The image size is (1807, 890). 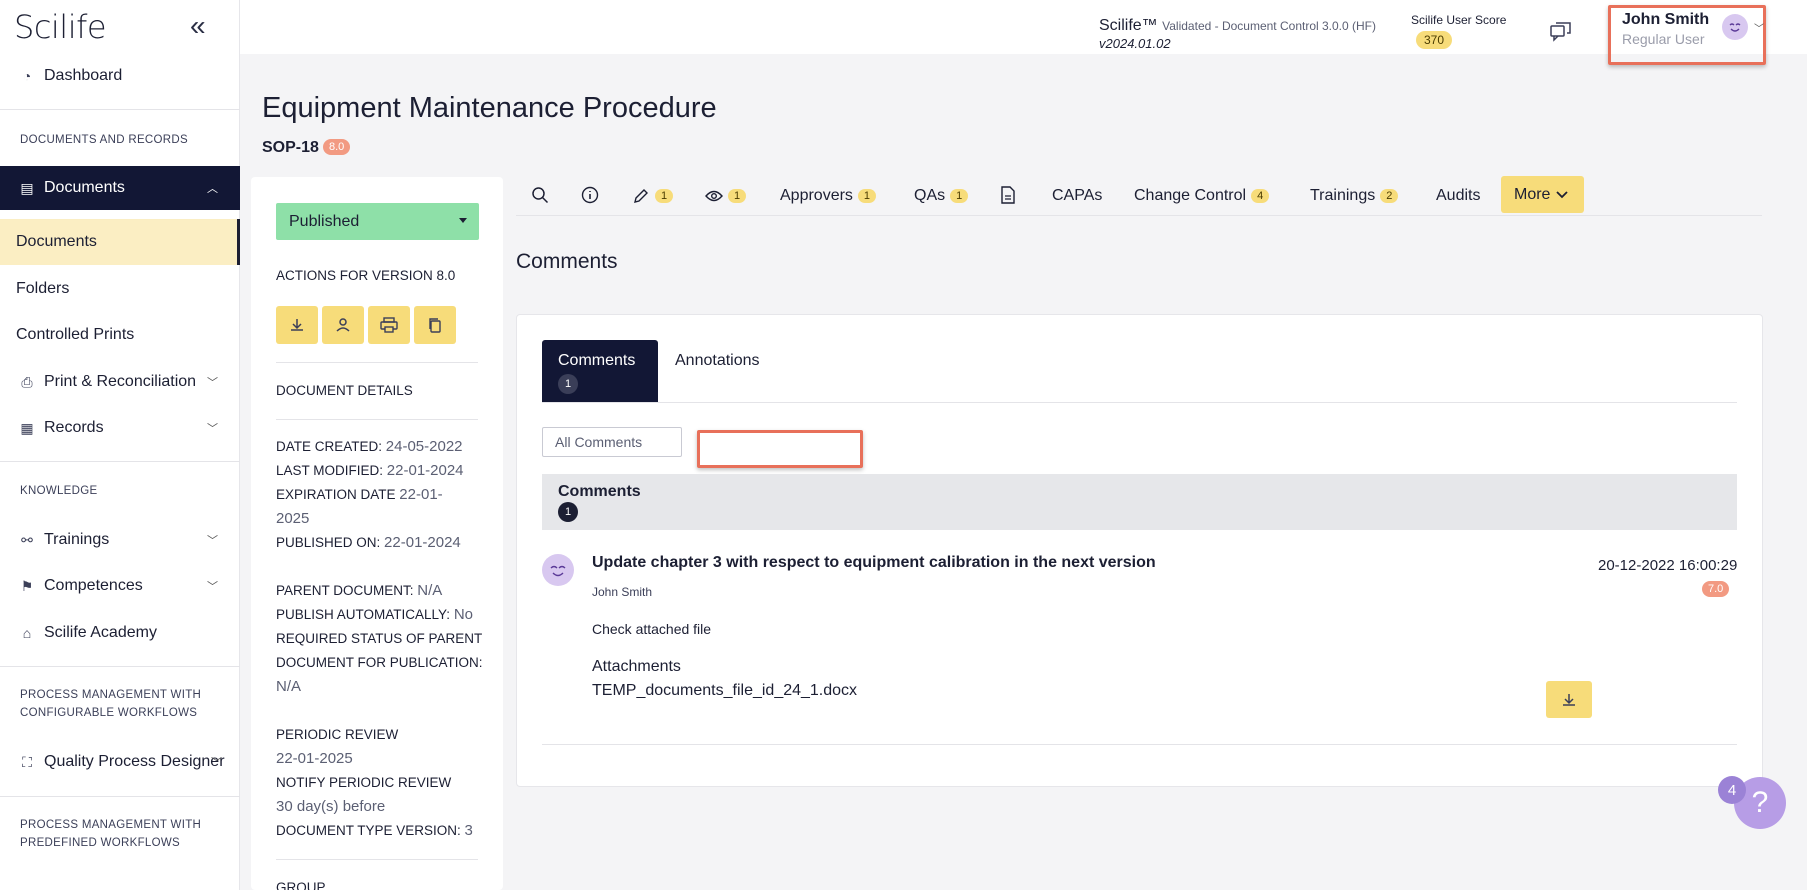 What do you see at coordinates (104, 140) in the screenshot?
I see `section-label-documents: DOCUMENTS AND RECORDS` at bounding box center [104, 140].